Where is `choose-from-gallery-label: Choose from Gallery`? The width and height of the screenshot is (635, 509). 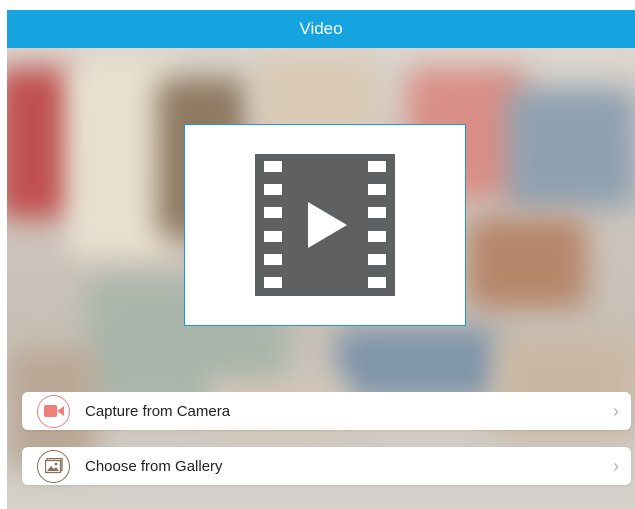 choose-from-gallery-label: Choose from Gallery is located at coordinates (154, 466).